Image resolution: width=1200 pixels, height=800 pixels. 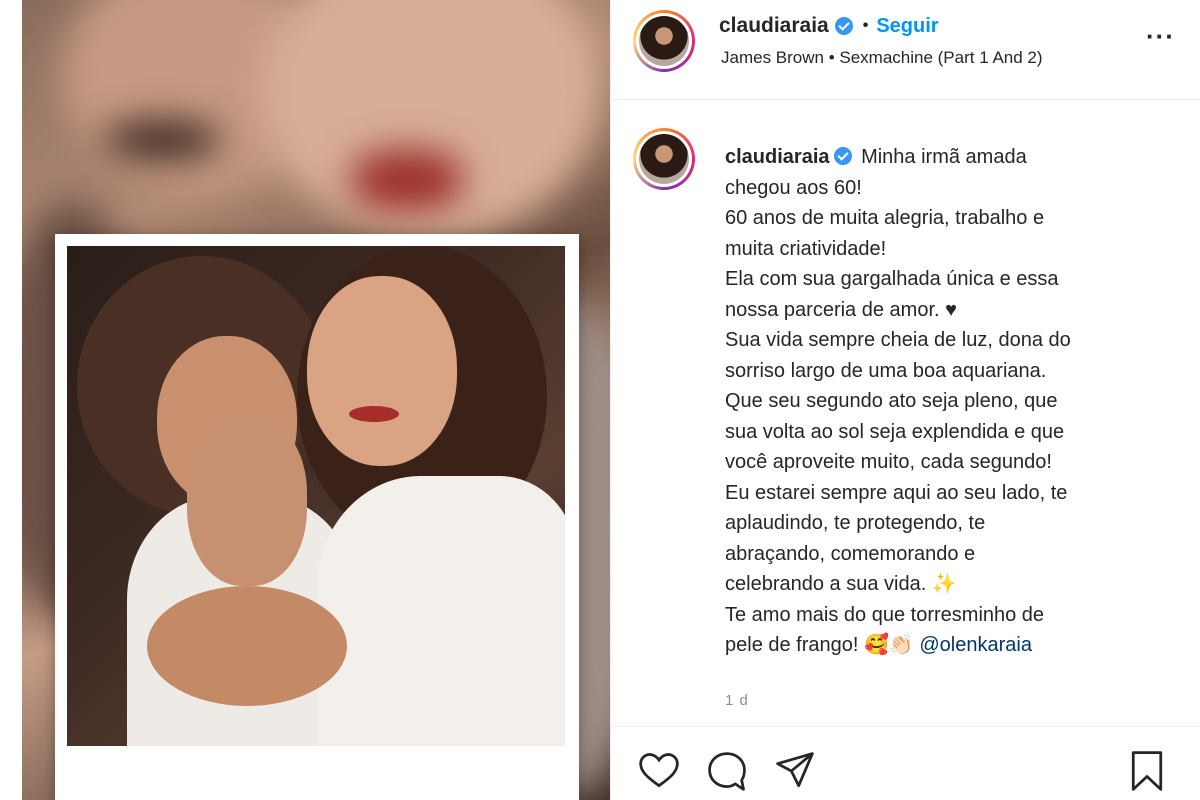 What do you see at coordinates (822, 645) in the screenshot?
I see `caption-line: pele de frango! 🥰👏🏻` at bounding box center [822, 645].